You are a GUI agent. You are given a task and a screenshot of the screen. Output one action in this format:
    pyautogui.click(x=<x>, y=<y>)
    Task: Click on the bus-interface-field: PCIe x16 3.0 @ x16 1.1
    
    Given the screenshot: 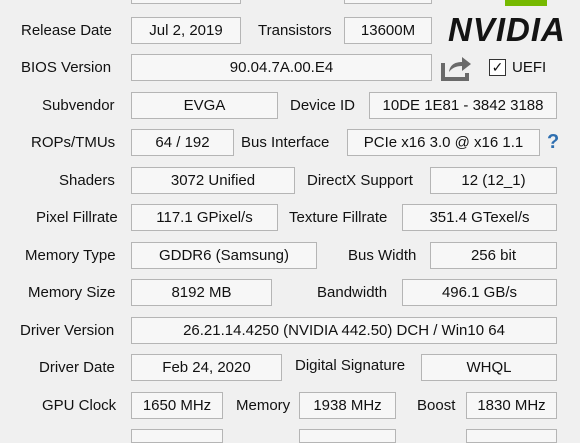 What is the action you would take?
    pyautogui.click(x=443, y=142)
    